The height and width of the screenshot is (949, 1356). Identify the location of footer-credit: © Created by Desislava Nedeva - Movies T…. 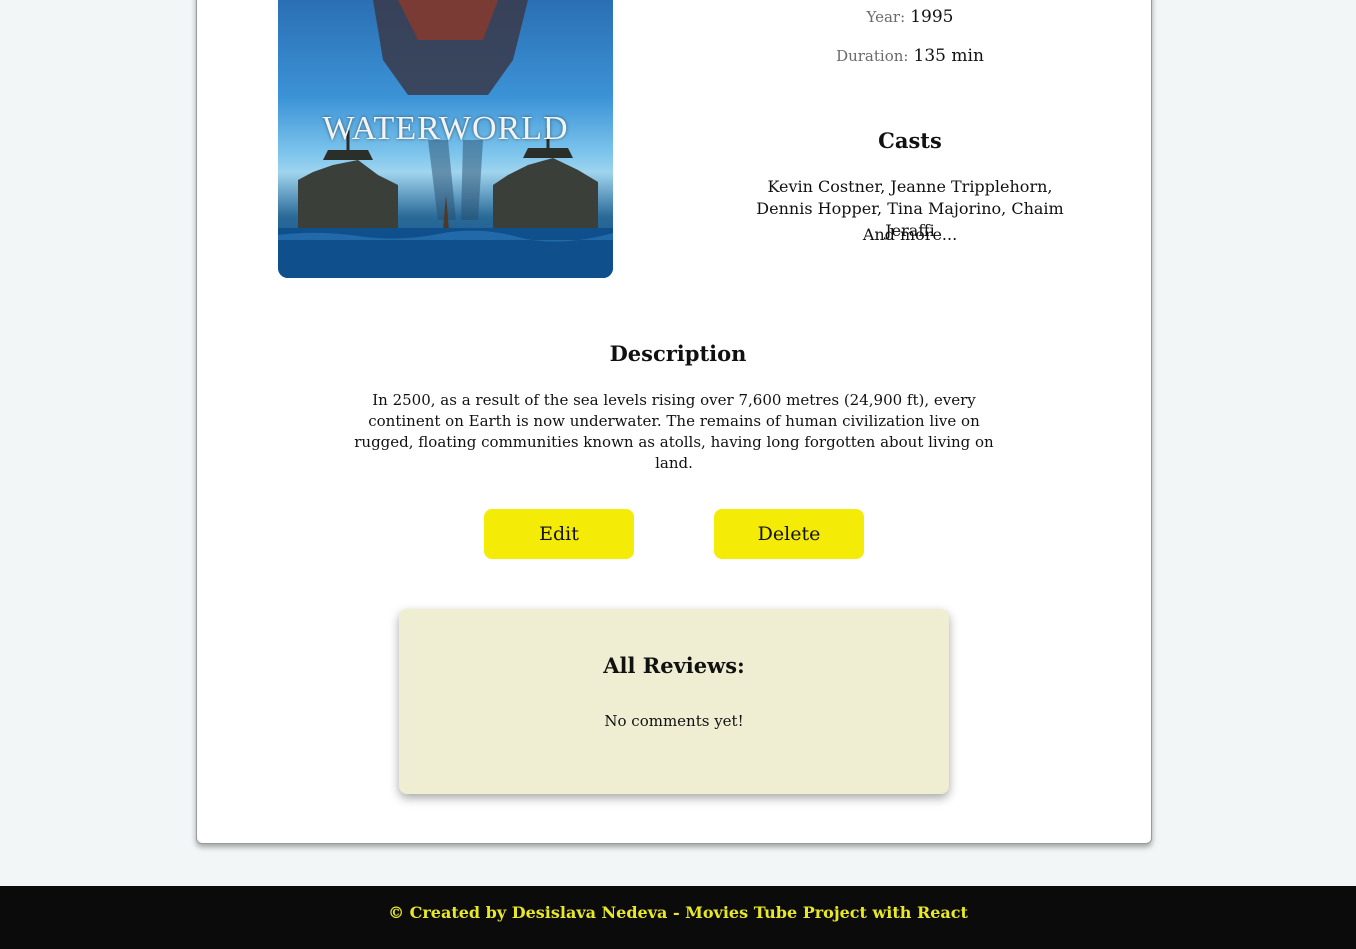
(678, 912).